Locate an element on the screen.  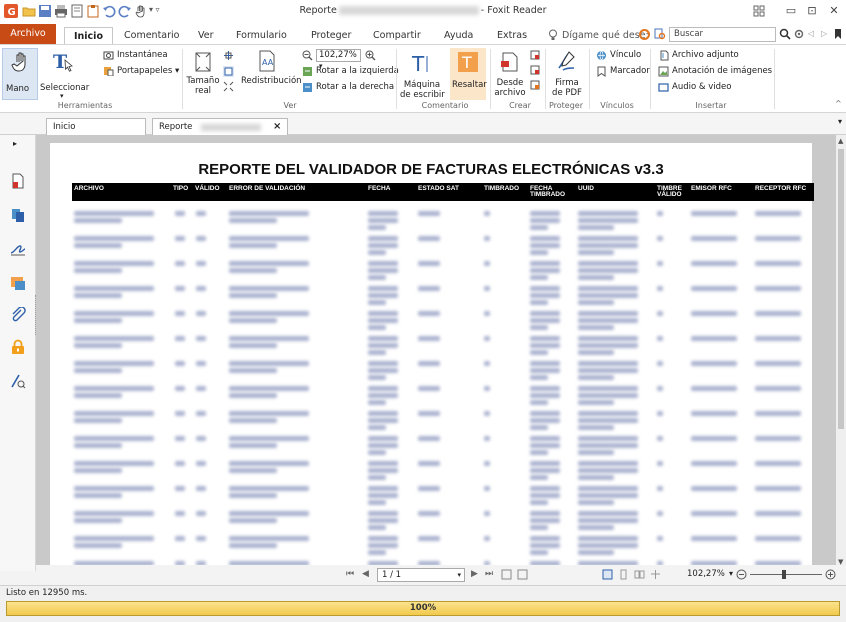
rotate-right-button: Rotar a la derecha is located at coordinates (355, 87).